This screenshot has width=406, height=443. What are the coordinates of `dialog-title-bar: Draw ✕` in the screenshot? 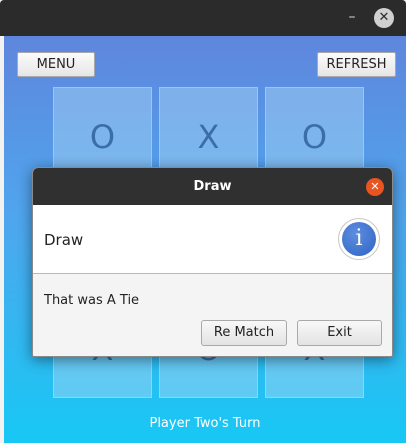 It's located at (212, 186).